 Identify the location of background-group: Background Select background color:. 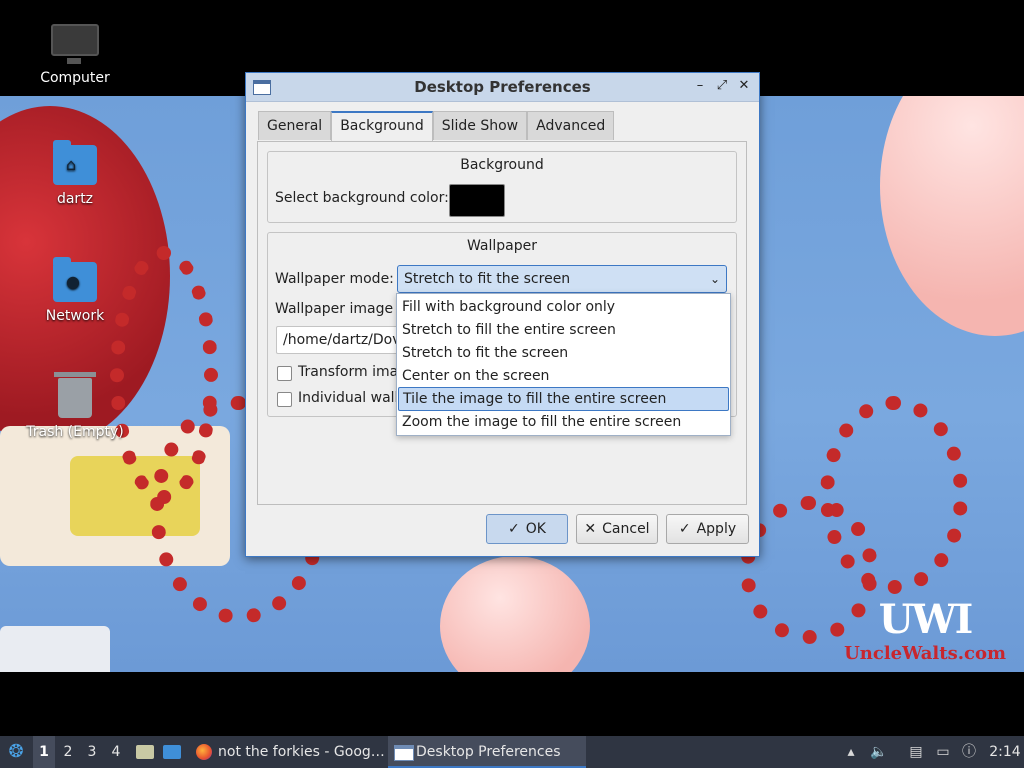
(502, 187).